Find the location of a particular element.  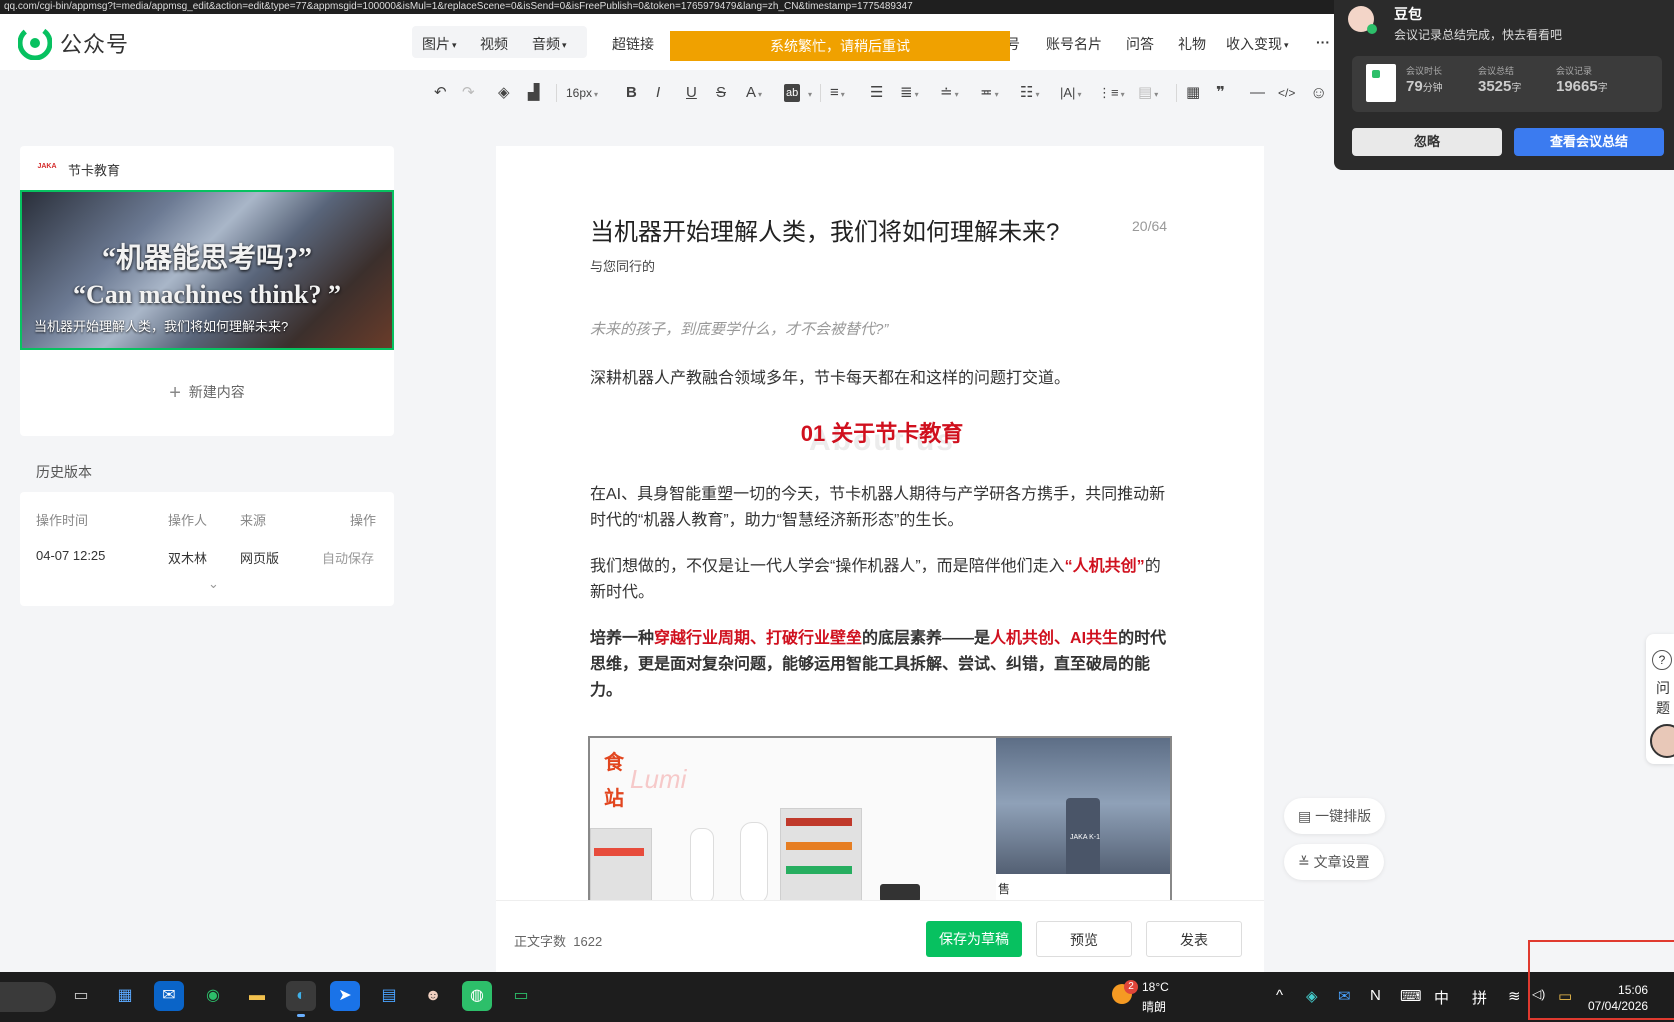

cover-quote-en: “Can machines think? ” is located at coordinates (207, 294).